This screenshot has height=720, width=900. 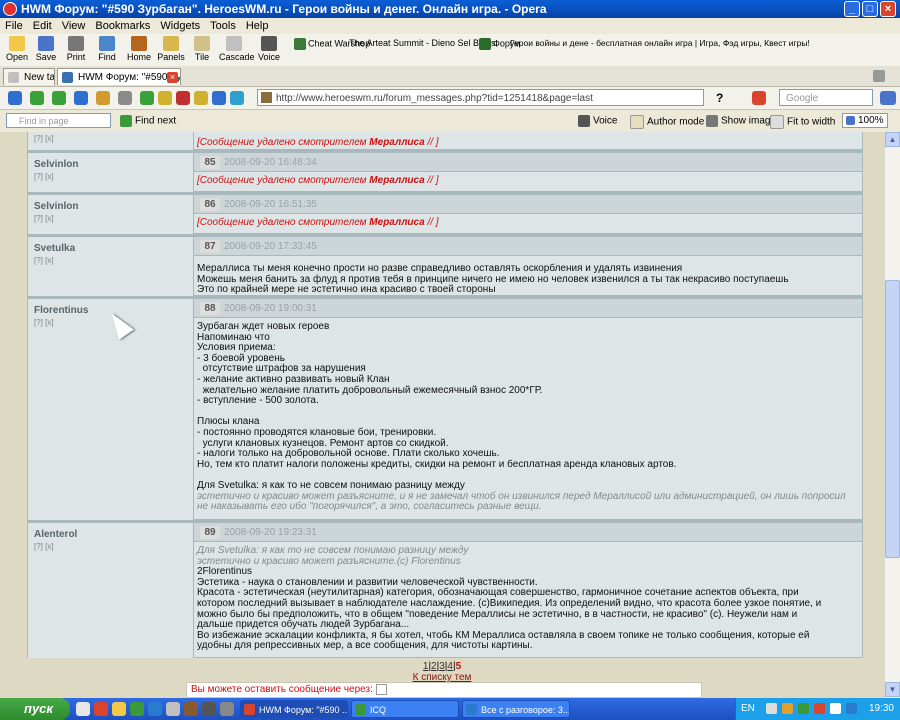 What do you see at coordinates (107, 49) in the screenshot?
I see `find-button: Find` at bounding box center [107, 49].